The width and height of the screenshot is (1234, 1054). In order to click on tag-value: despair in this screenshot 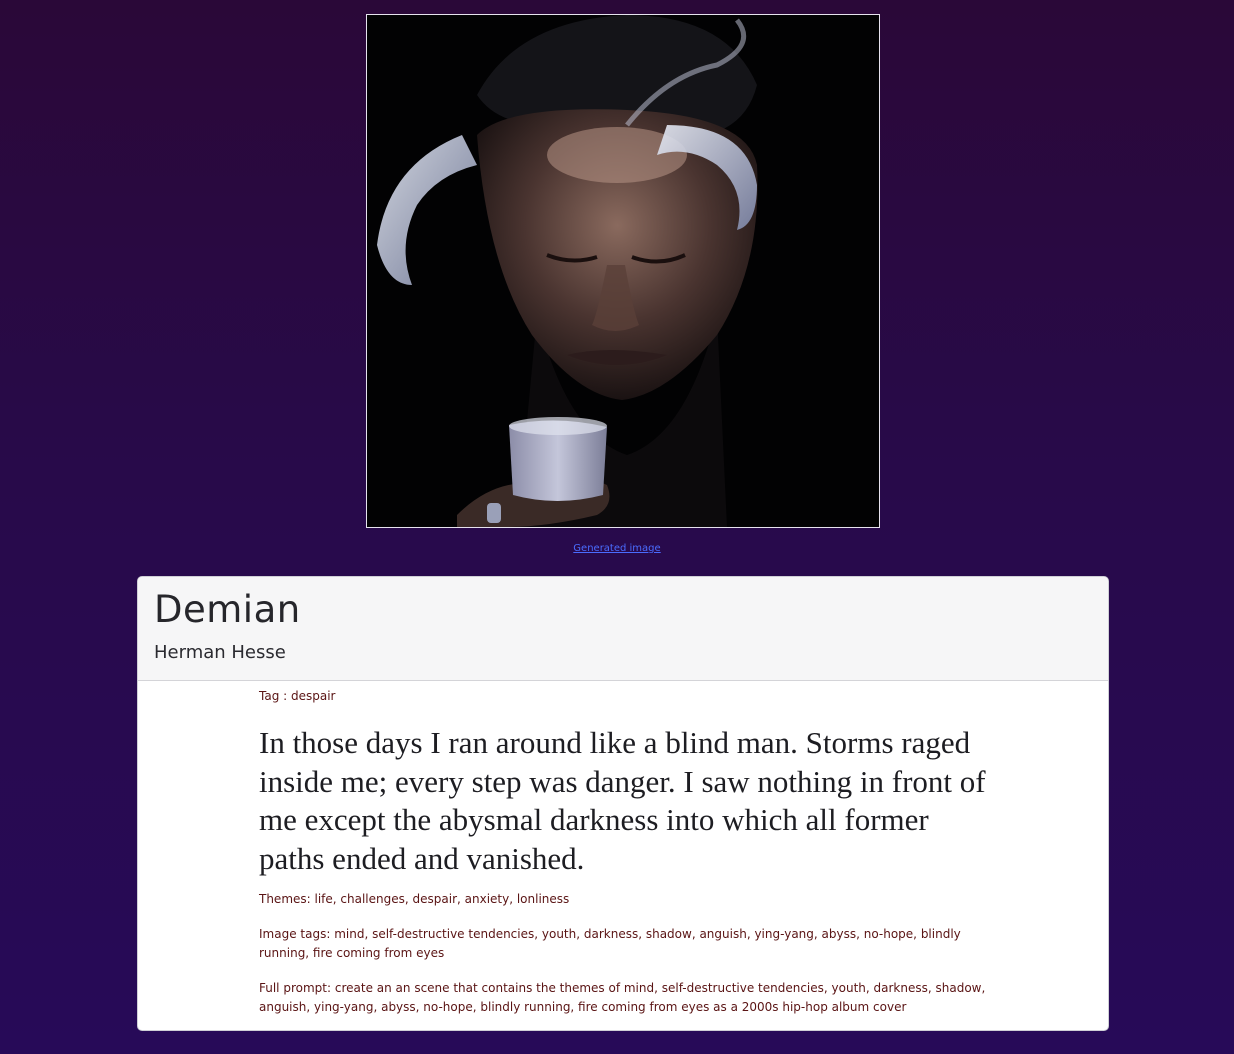, I will do `click(313, 696)`.